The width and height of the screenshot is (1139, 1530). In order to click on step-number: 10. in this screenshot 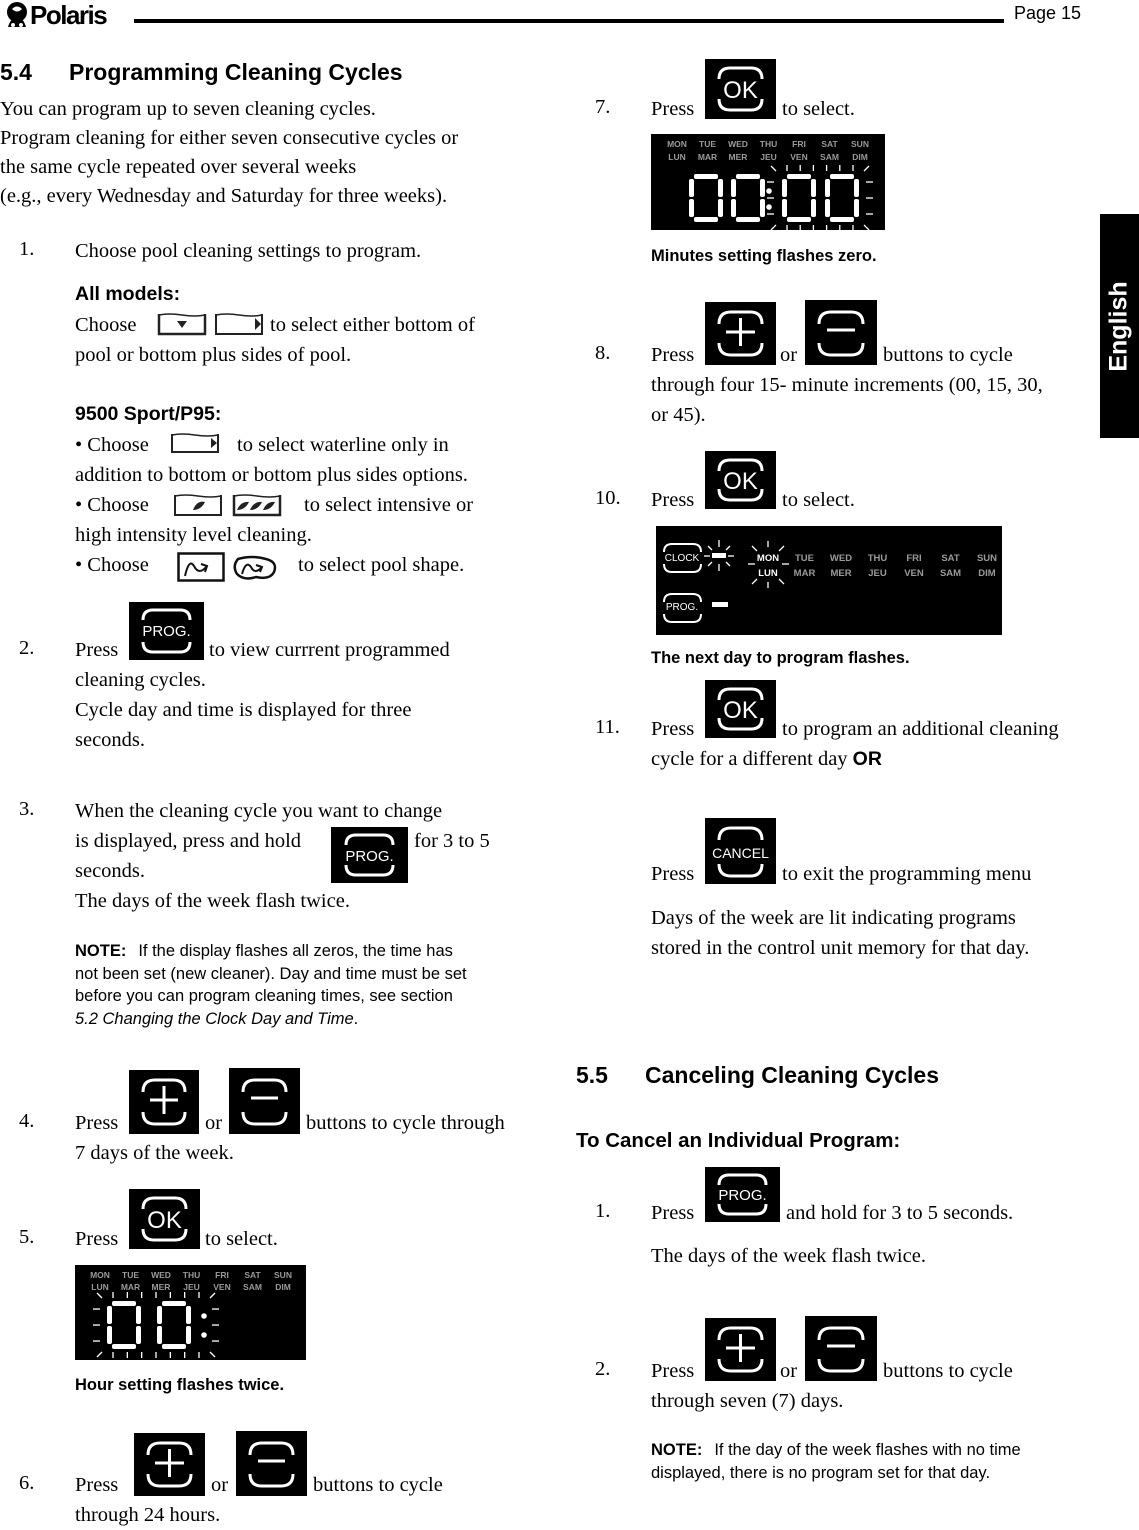, I will do `click(608, 498)`.